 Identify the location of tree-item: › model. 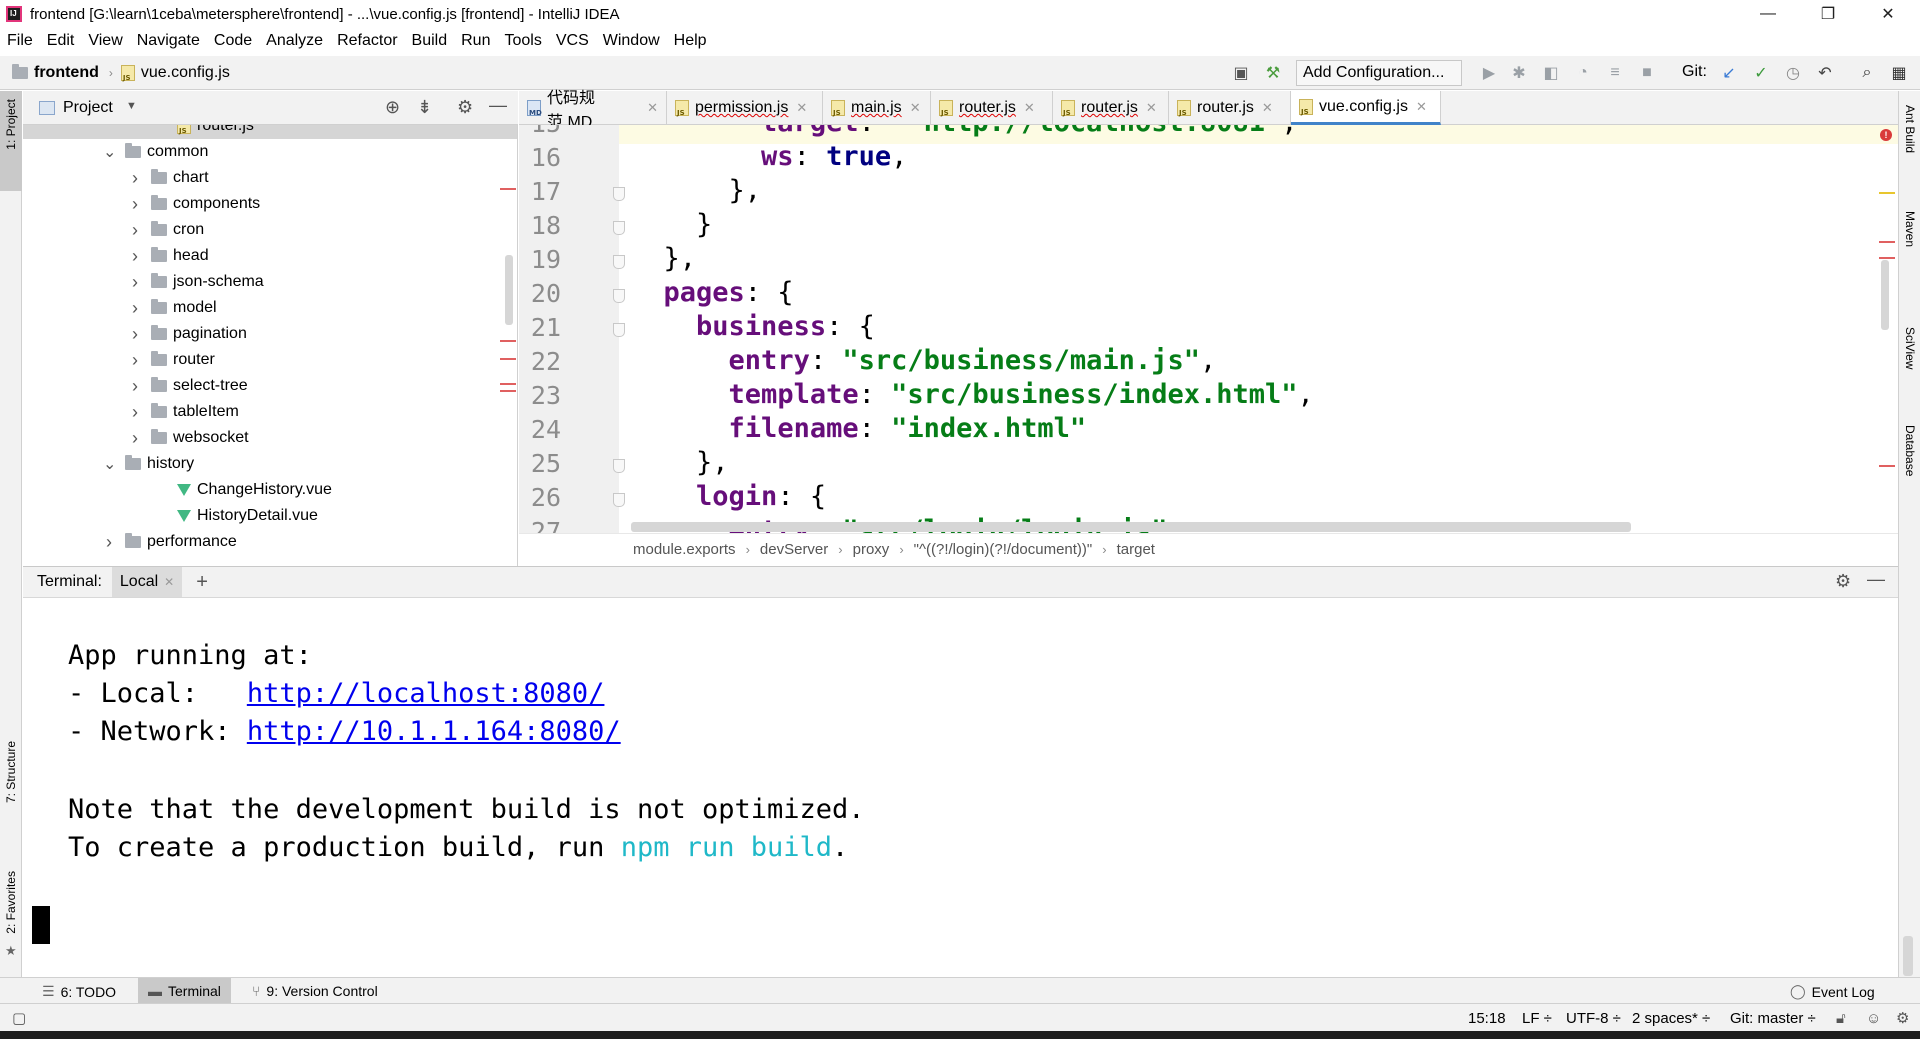
(270, 308).